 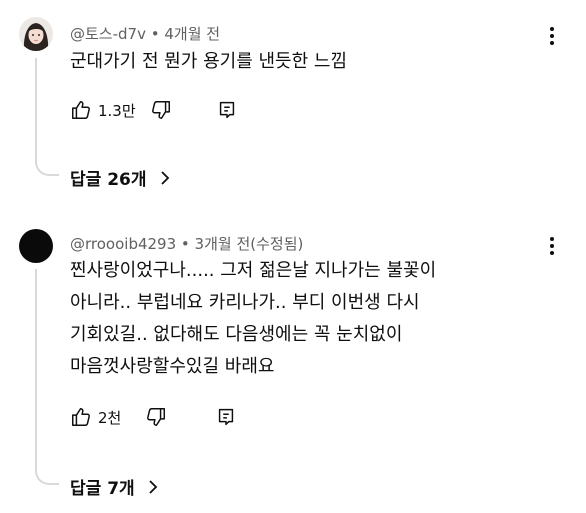 What do you see at coordinates (249, 244) in the screenshot?
I see `timestamp: 3개월 전(수정됨)` at bounding box center [249, 244].